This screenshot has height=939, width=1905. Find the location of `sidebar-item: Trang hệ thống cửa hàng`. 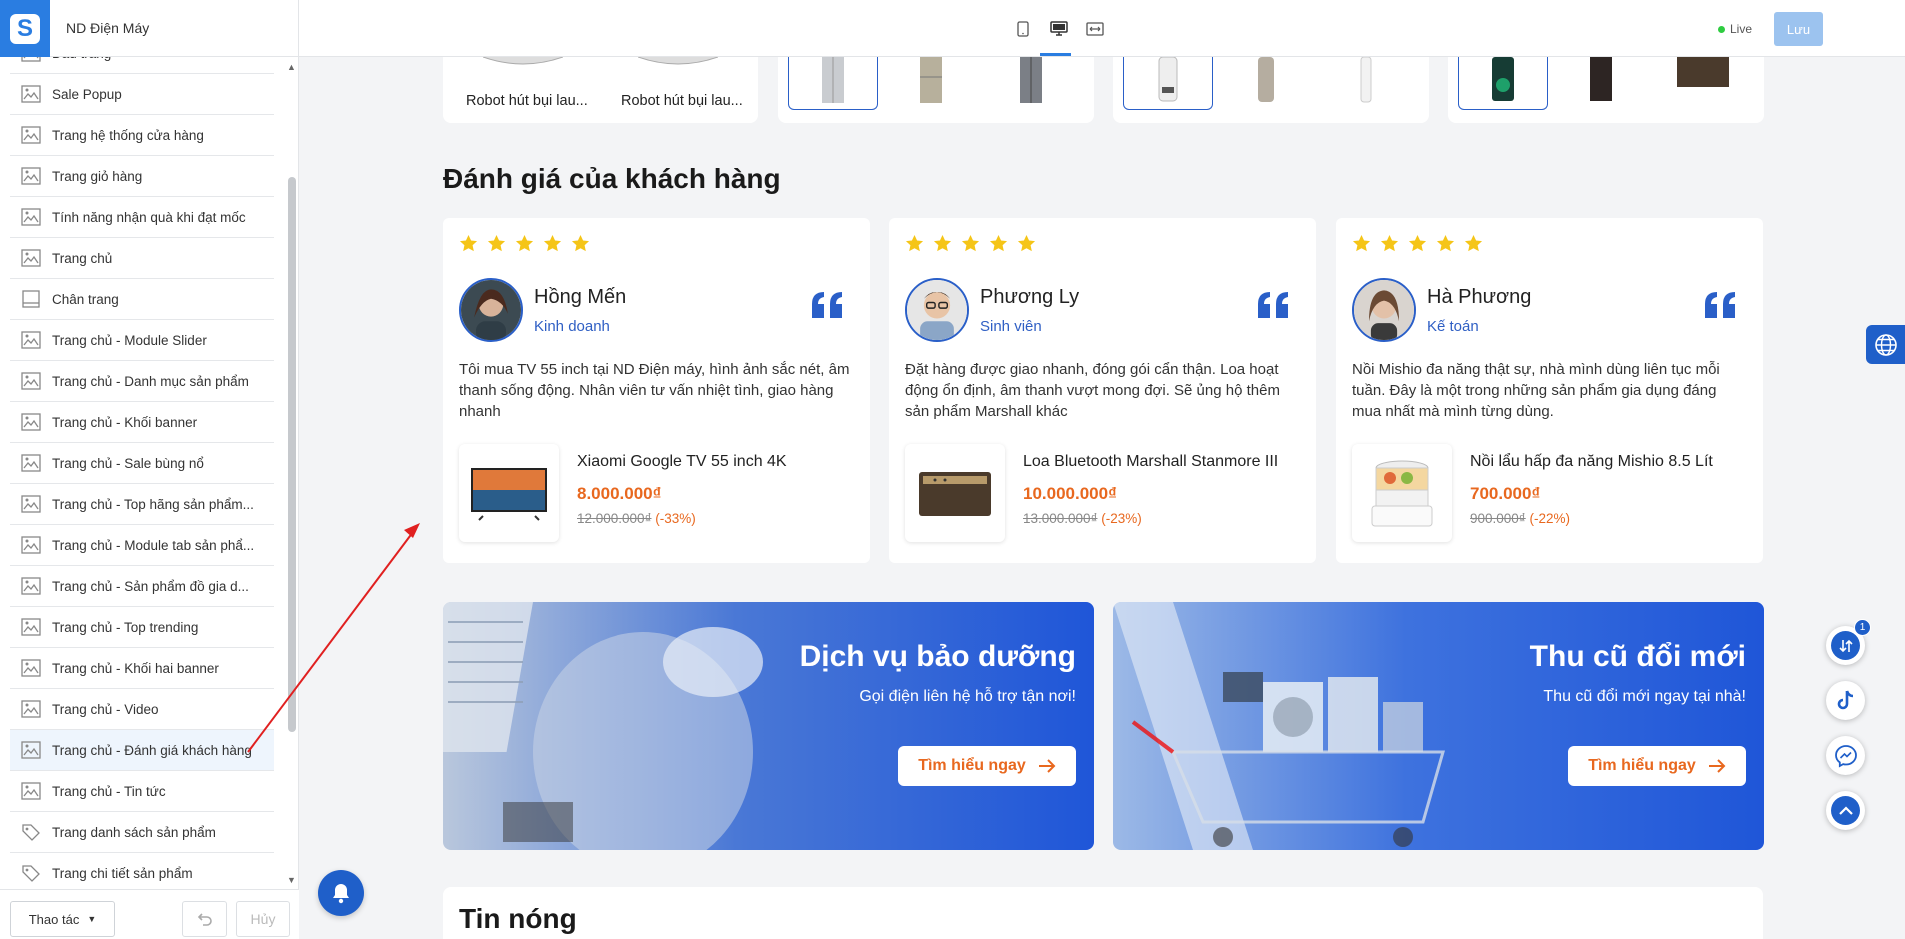

sidebar-item: Trang hệ thống cửa hàng is located at coordinates (142, 135).